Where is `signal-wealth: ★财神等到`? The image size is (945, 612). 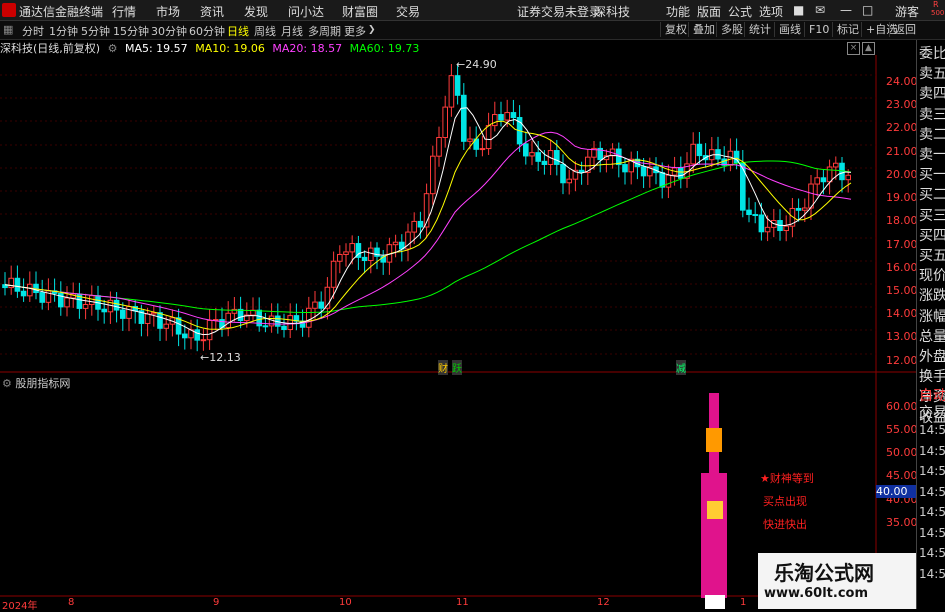 signal-wealth: ★财神等到 is located at coordinates (787, 478).